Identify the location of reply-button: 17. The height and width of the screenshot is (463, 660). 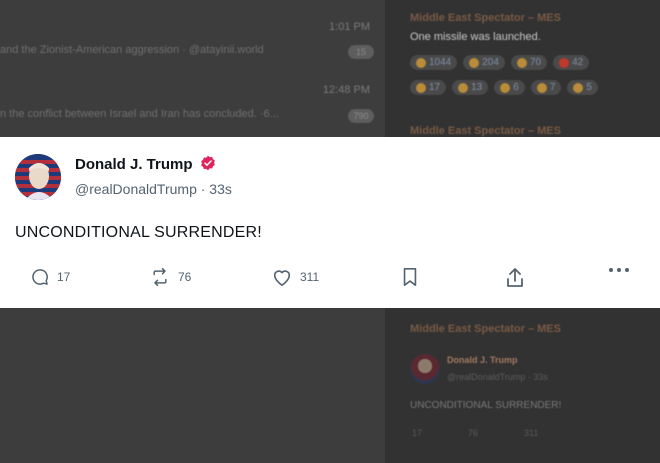
(50, 277).